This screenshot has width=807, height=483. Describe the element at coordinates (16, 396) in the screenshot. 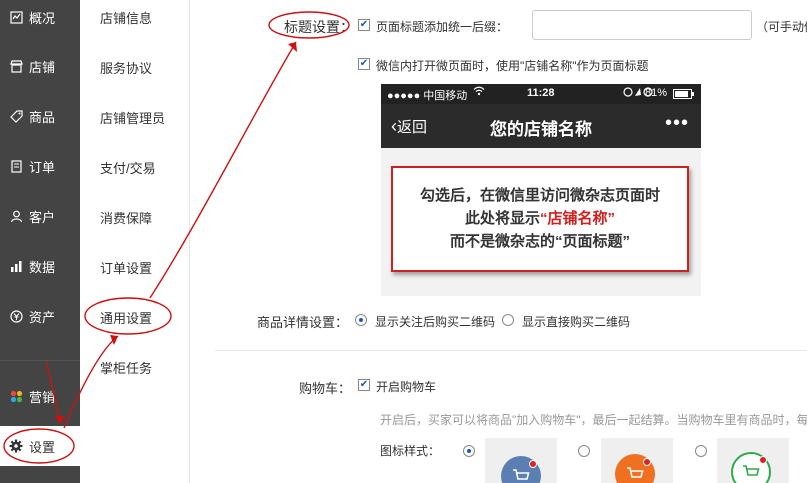

I see `marketing-icon` at that location.